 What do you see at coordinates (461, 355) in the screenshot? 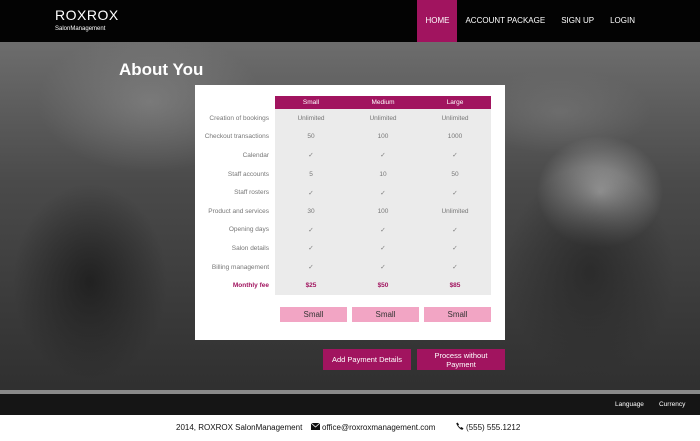
I see `process-button-line1: Process without` at bounding box center [461, 355].